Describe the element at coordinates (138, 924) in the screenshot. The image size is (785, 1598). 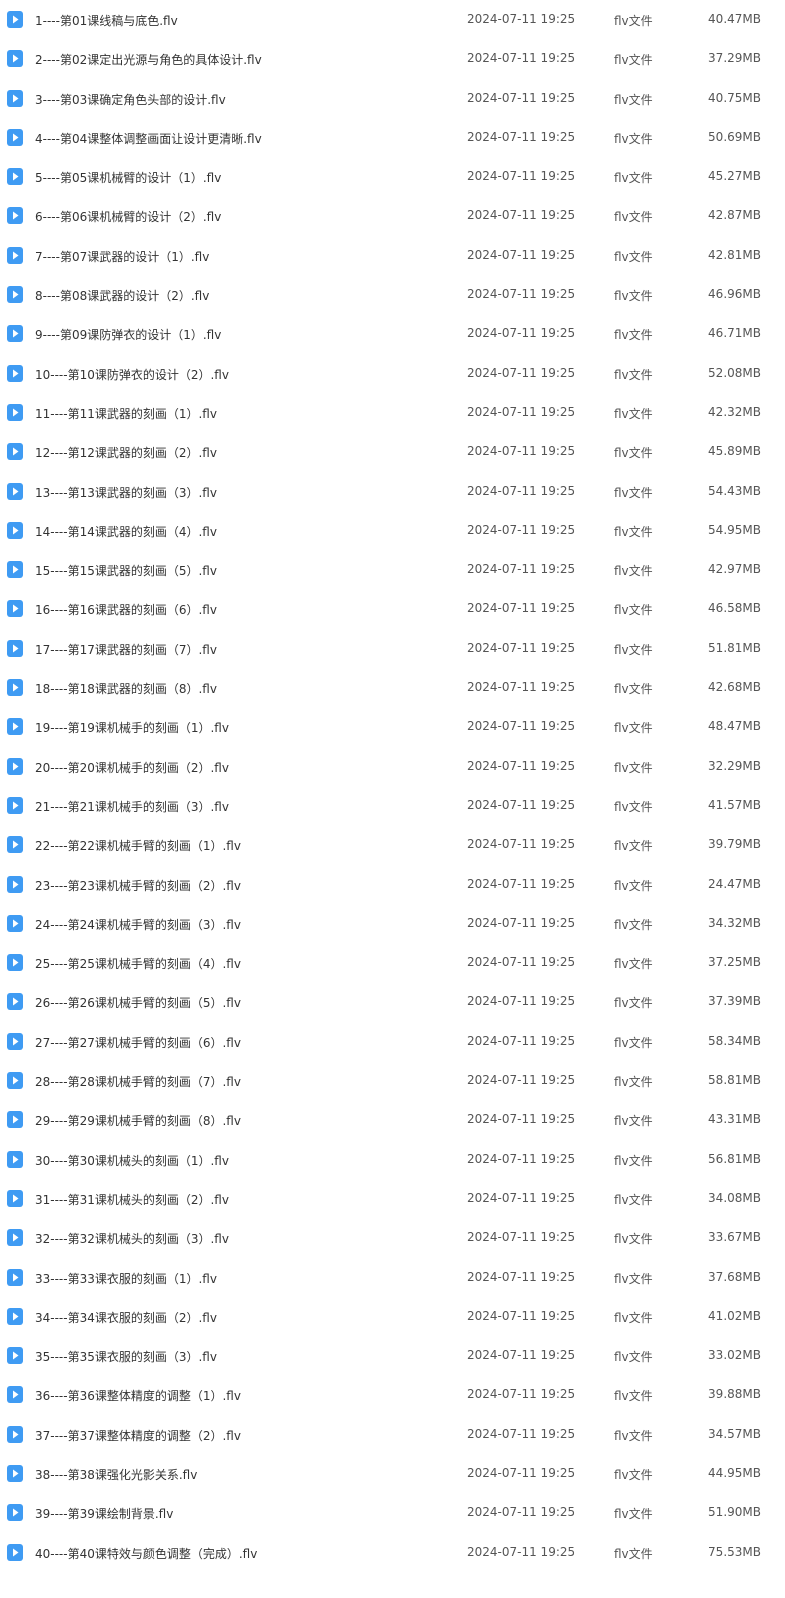
I see `file-name: 24----第24课机械手臂的刻画（3）.flv` at that location.